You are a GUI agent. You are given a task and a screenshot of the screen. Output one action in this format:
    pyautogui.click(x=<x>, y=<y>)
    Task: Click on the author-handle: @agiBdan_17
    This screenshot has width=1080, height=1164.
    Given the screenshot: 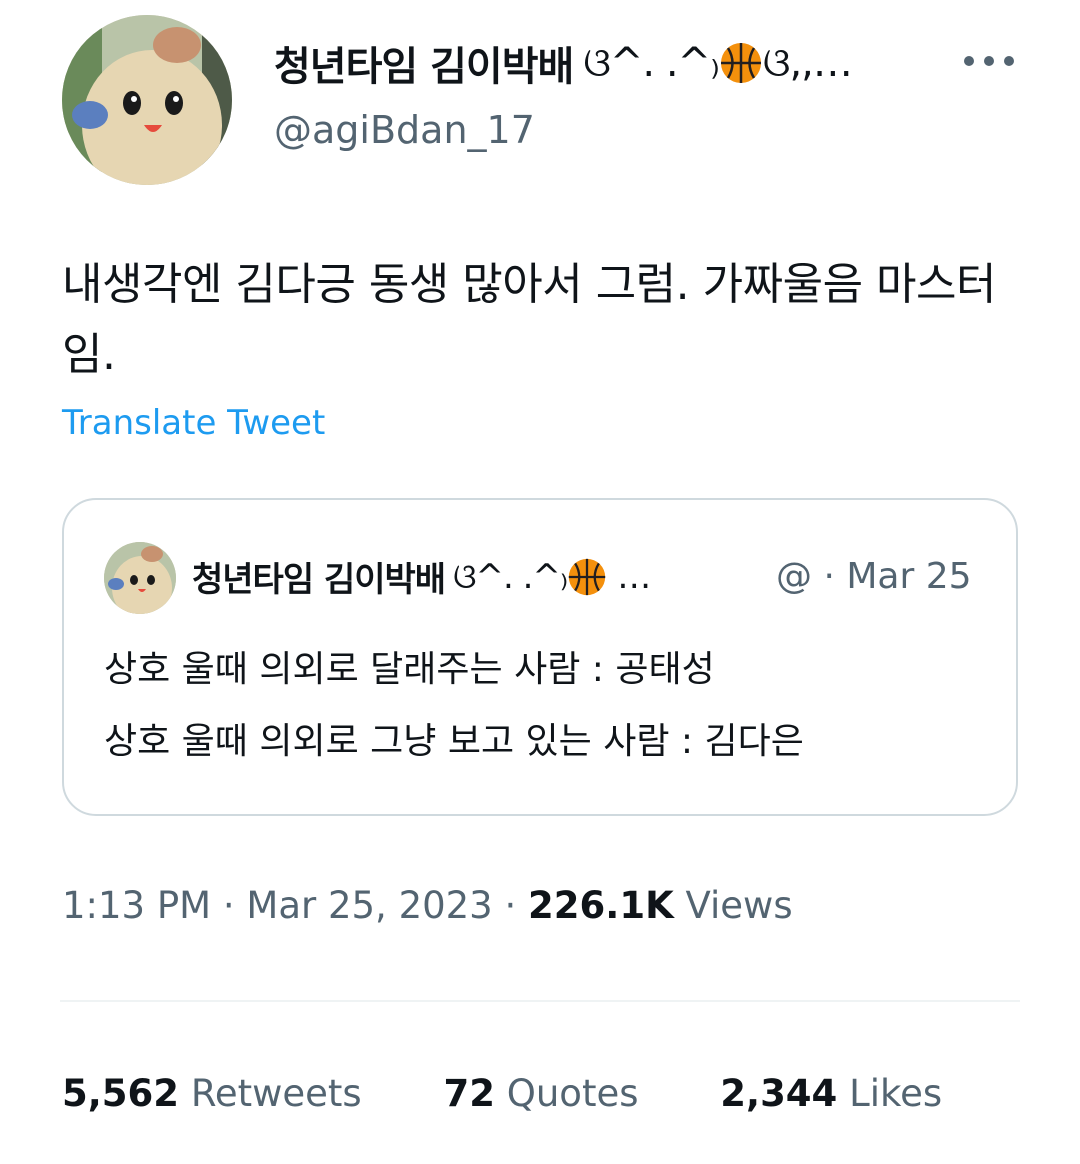 What is the action you would take?
    pyautogui.click(x=404, y=130)
    